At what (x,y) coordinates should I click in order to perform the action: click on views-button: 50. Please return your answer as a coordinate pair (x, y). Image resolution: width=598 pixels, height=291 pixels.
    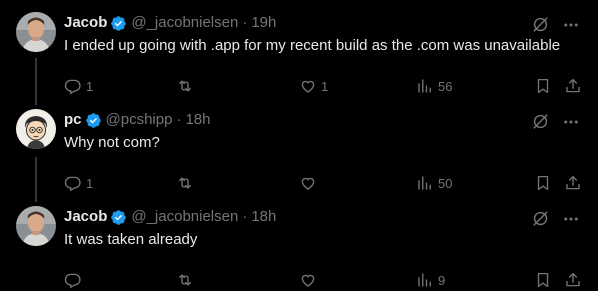
    Looking at the image, I should click on (434, 183).